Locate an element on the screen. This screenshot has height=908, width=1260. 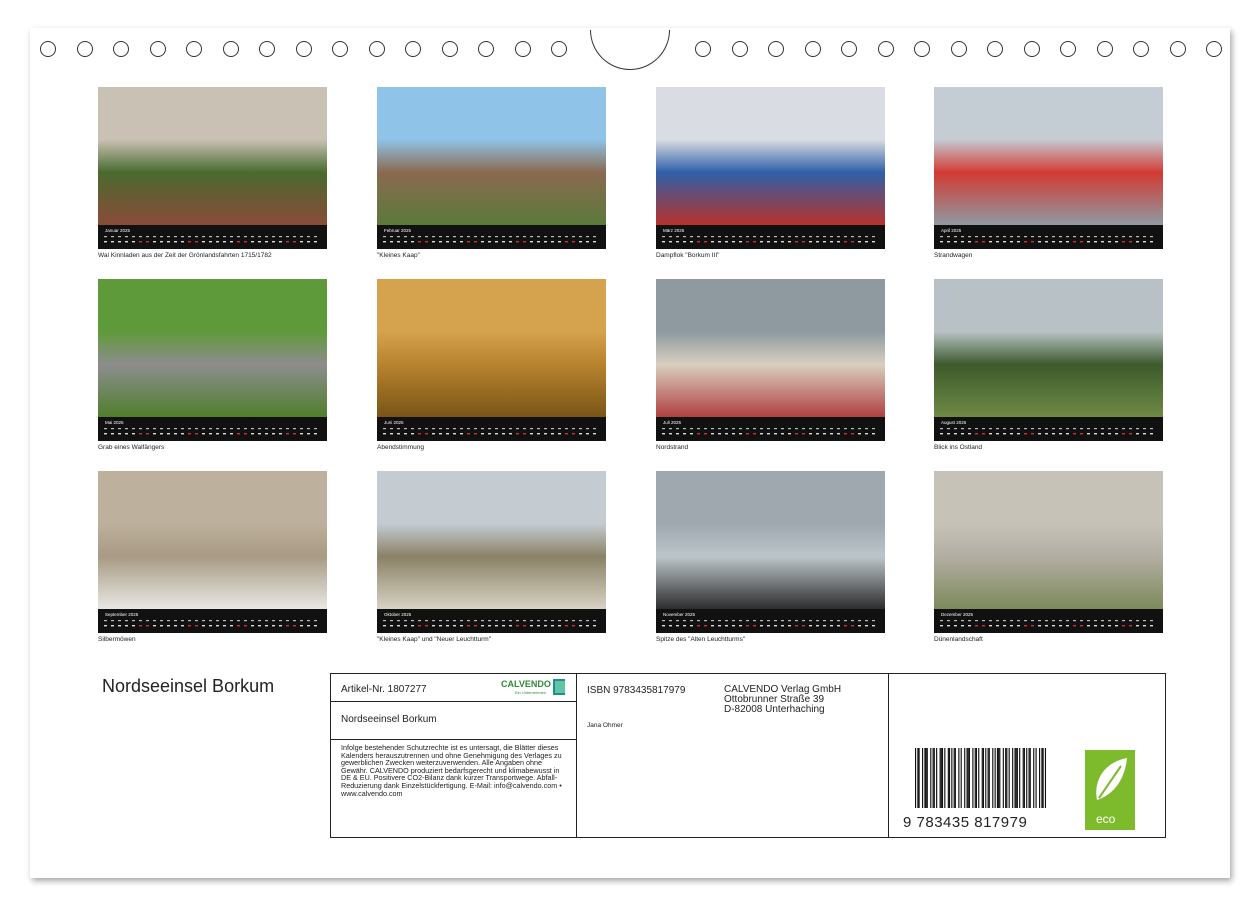
month-tile: Mai 2025 Grab eines Walfängers is located at coordinates (212, 365).